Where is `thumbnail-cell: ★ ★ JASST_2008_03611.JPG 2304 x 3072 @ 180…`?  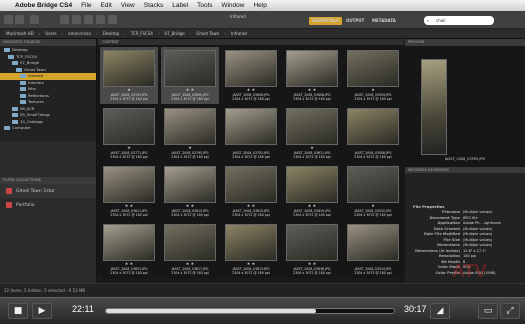 thumbnail-cell: ★ ★ JASST_2008_03611.JPG 2304 x 3072 @ 180… is located at coordinates (129, 191).